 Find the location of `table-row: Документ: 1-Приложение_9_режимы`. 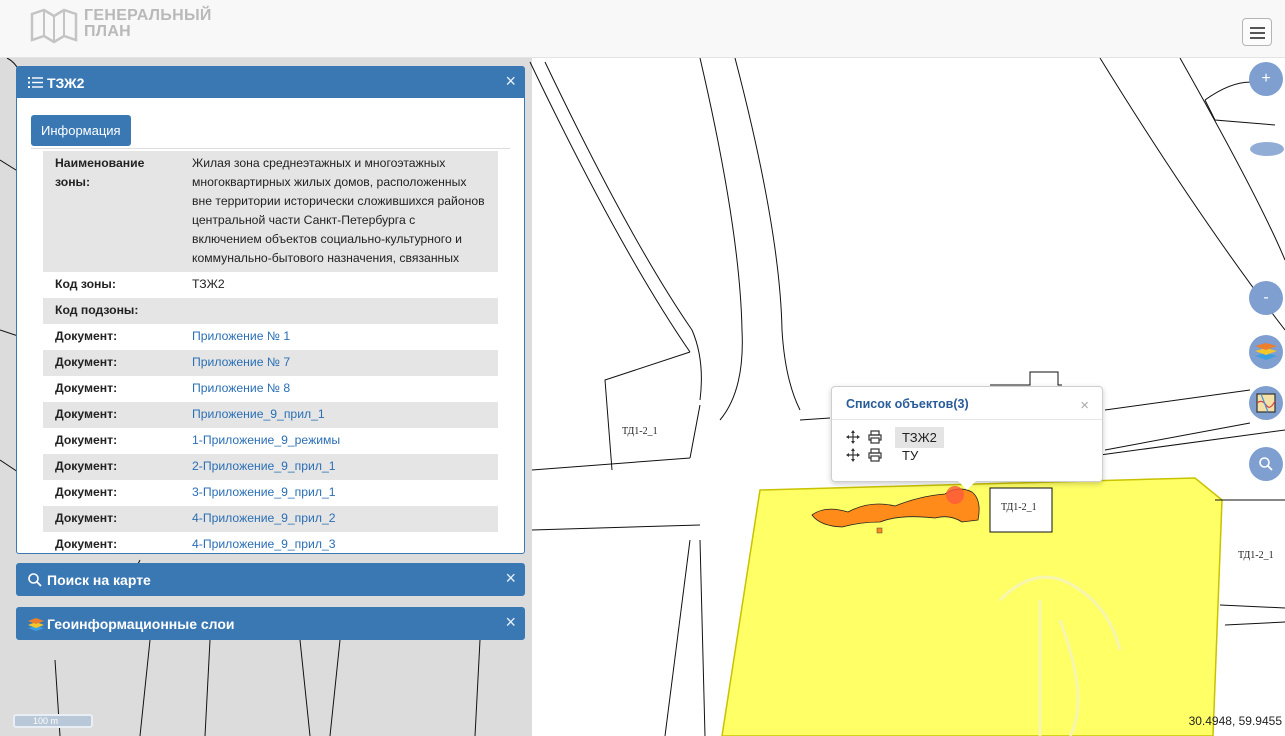

table-row: Документ: 1-Приложение_9_режимы is located at coordinates (270, 441).